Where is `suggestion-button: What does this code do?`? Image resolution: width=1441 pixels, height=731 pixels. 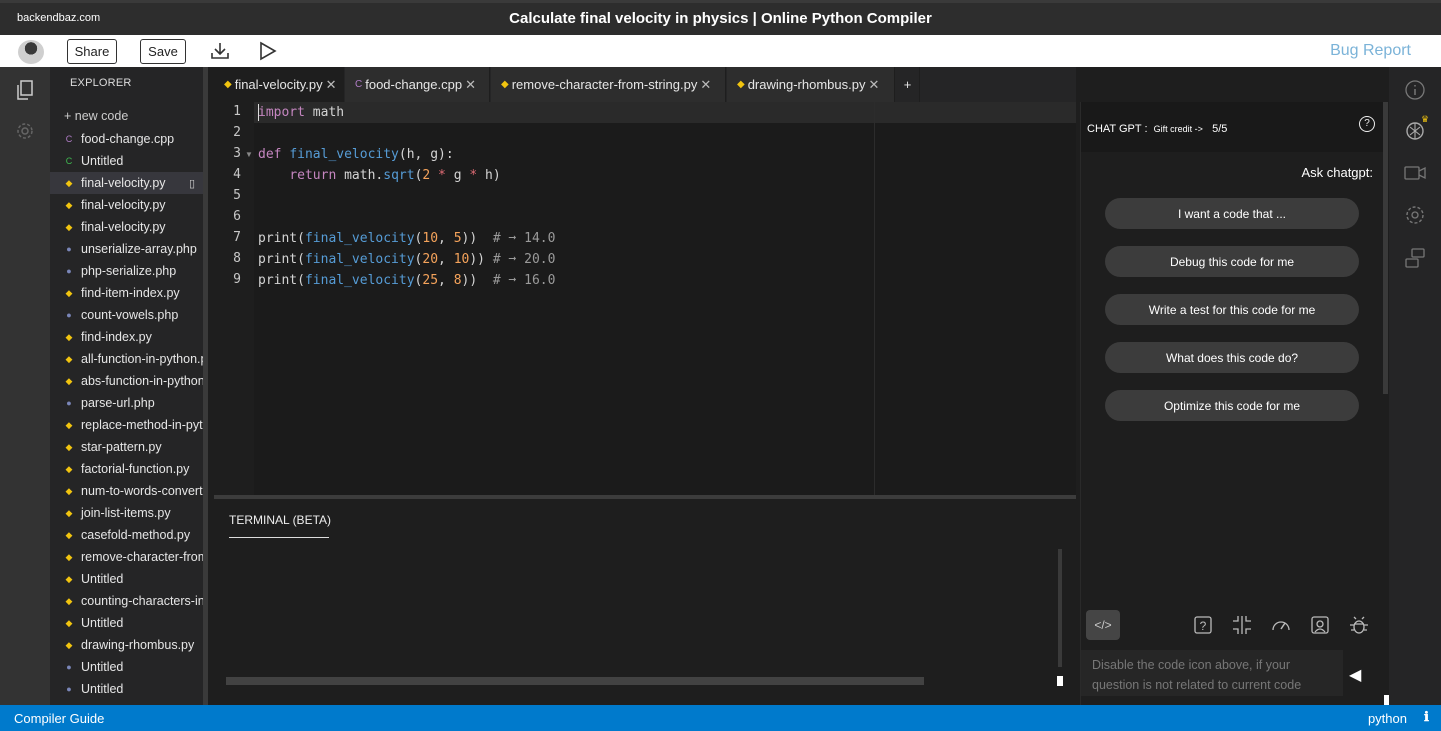 suggestion-button: What does this code do? is located at coordinates (1232, 357).